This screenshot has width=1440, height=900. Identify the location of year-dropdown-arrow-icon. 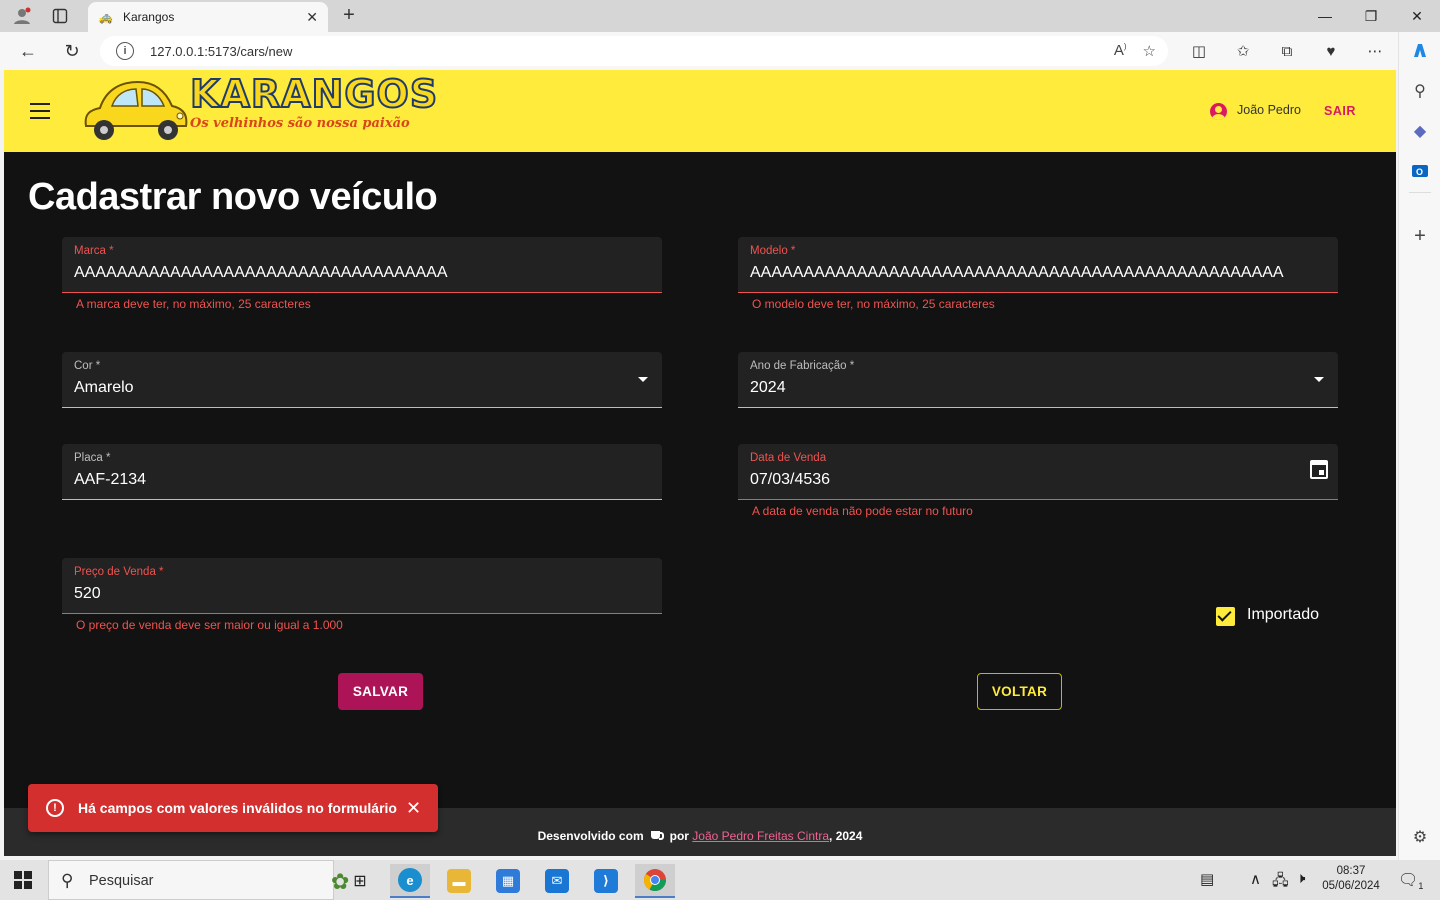
(1319, 379).